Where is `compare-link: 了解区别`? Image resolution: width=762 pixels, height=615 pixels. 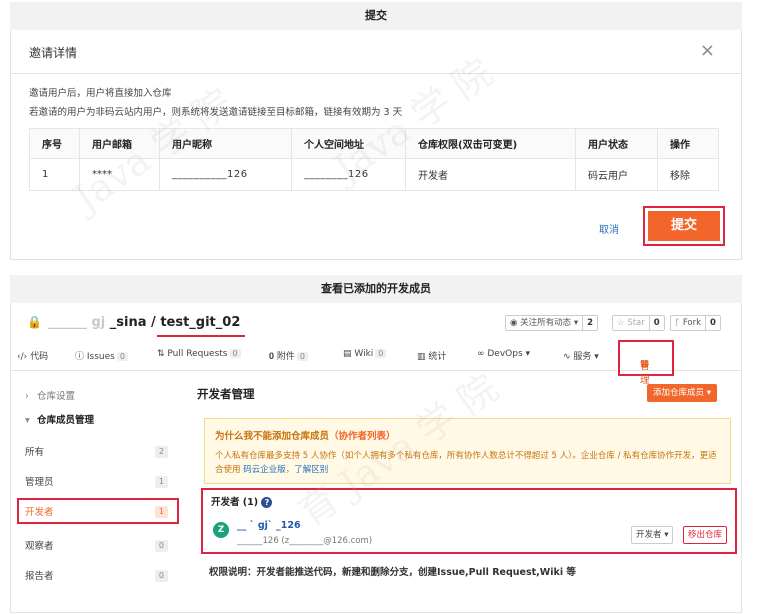
compare-link: 了解区别 is located at coordinates (311, 470).